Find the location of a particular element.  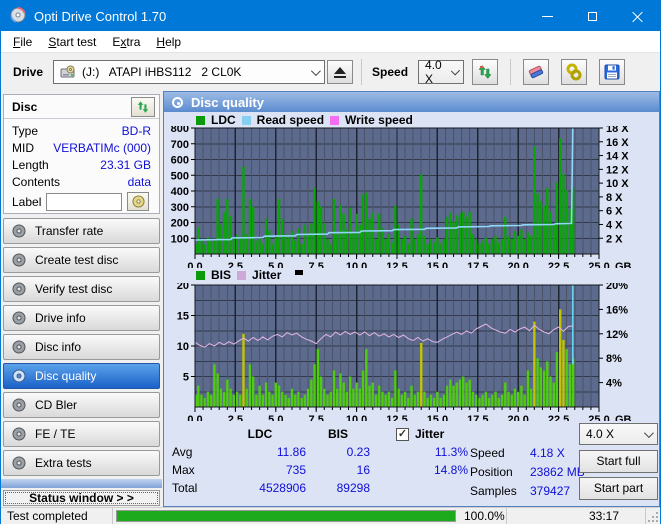

svg-text: 400 is located at coordinates (180, 192).